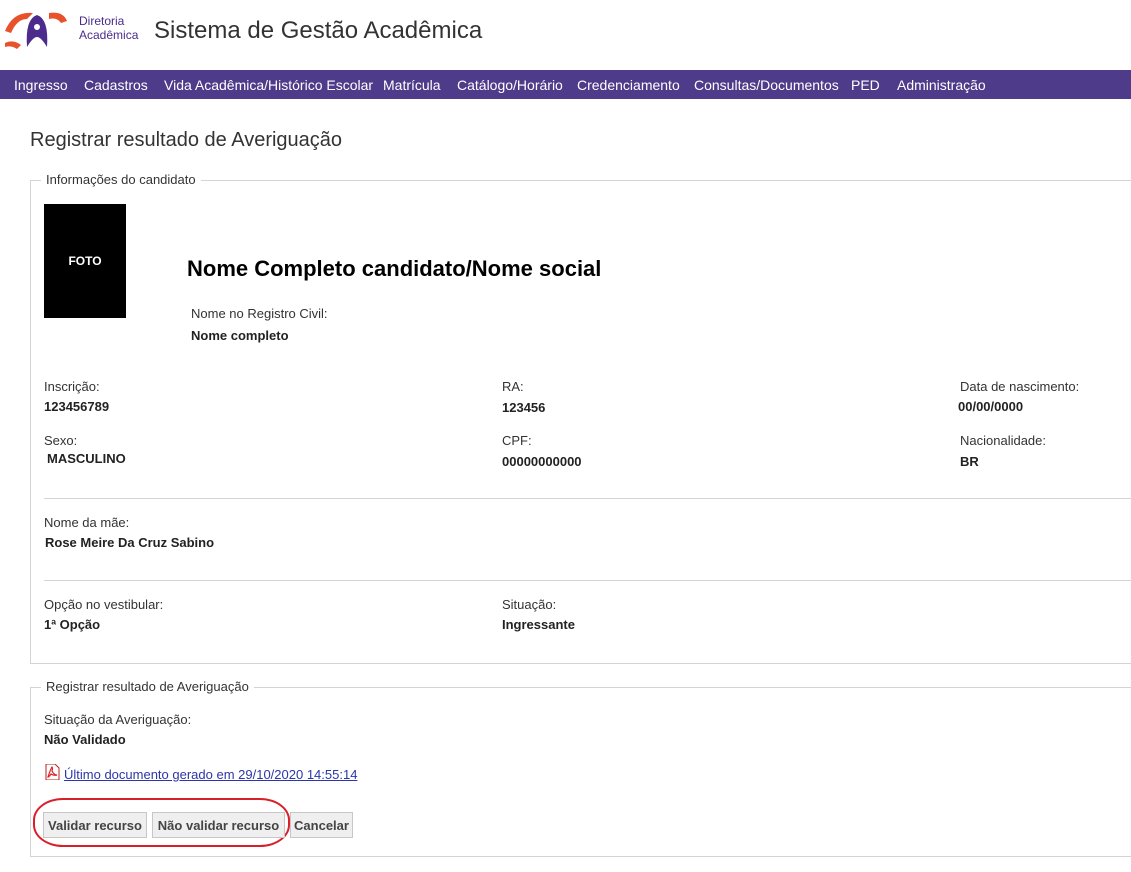  What do you see at coordinates (991, 406) in the screenshot?
I see `birth-date-value: 00/00/0000` at bounding box center [991, 406].